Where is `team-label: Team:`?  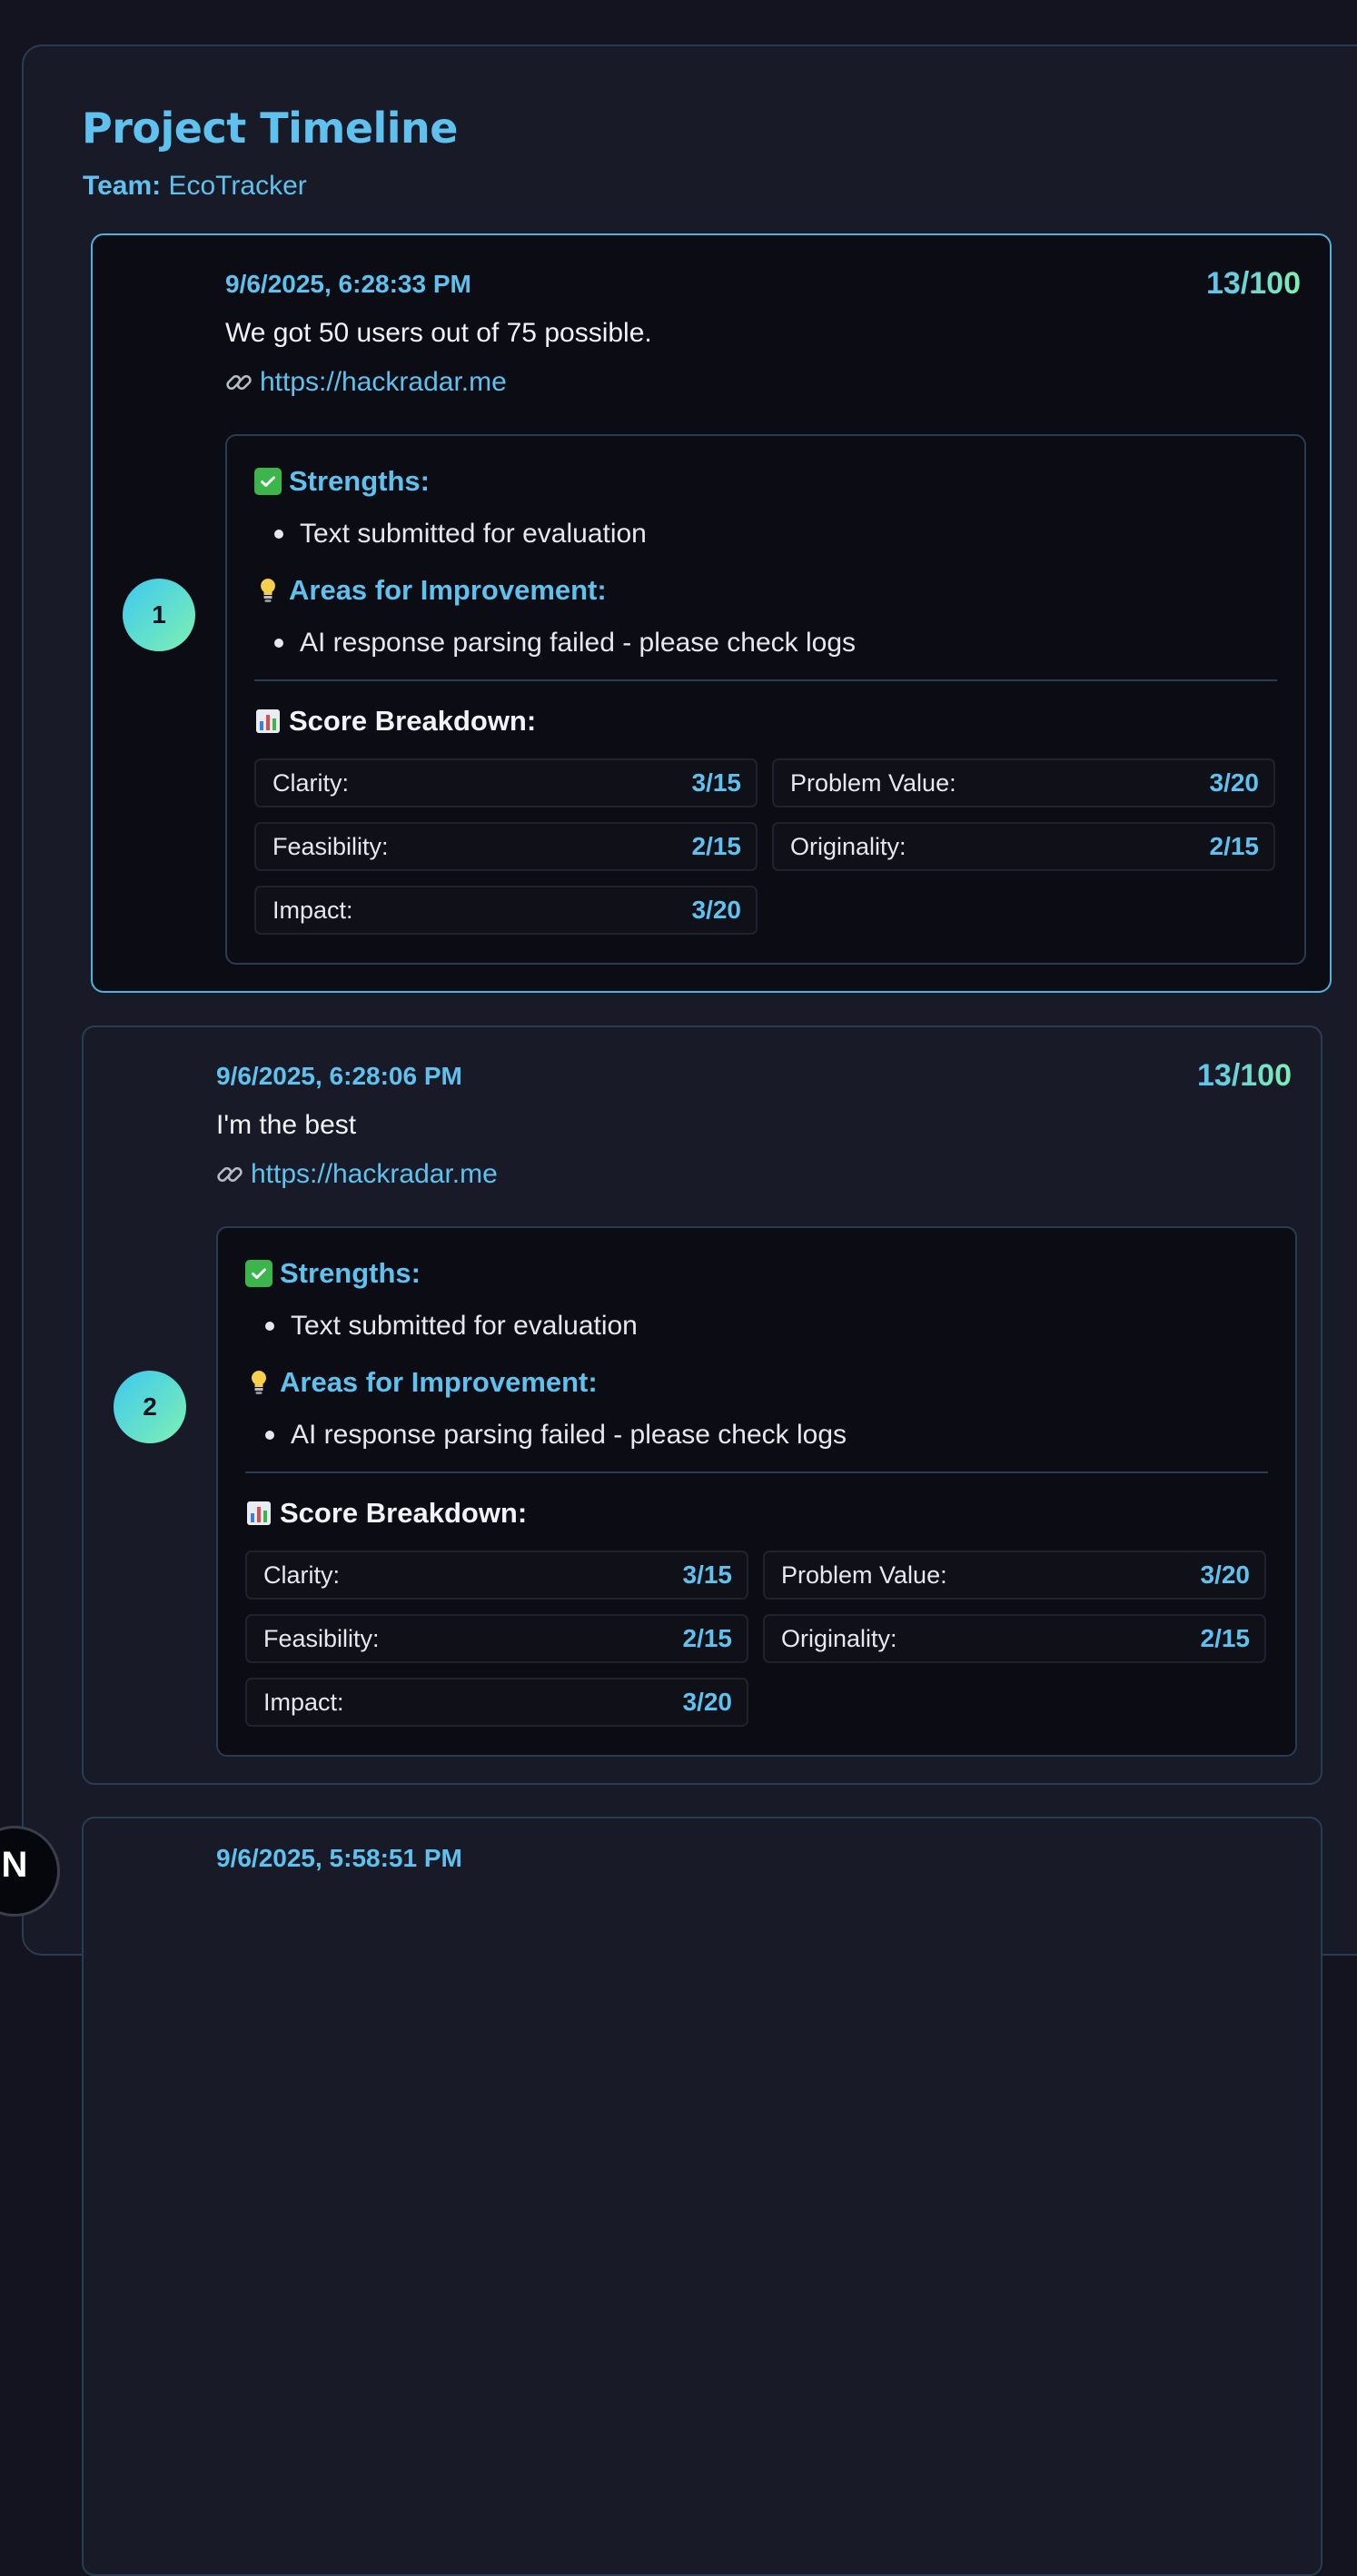 team-label: Team: is located at coordinates (122, 186).